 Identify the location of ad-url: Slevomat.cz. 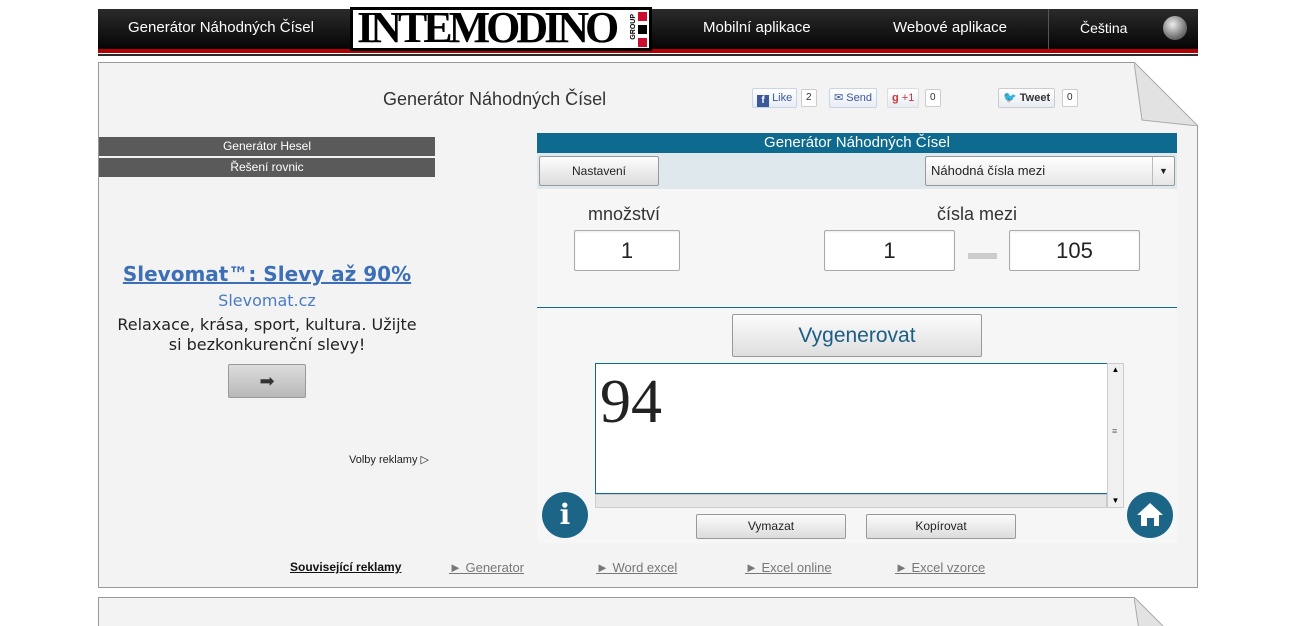
(267, 300).